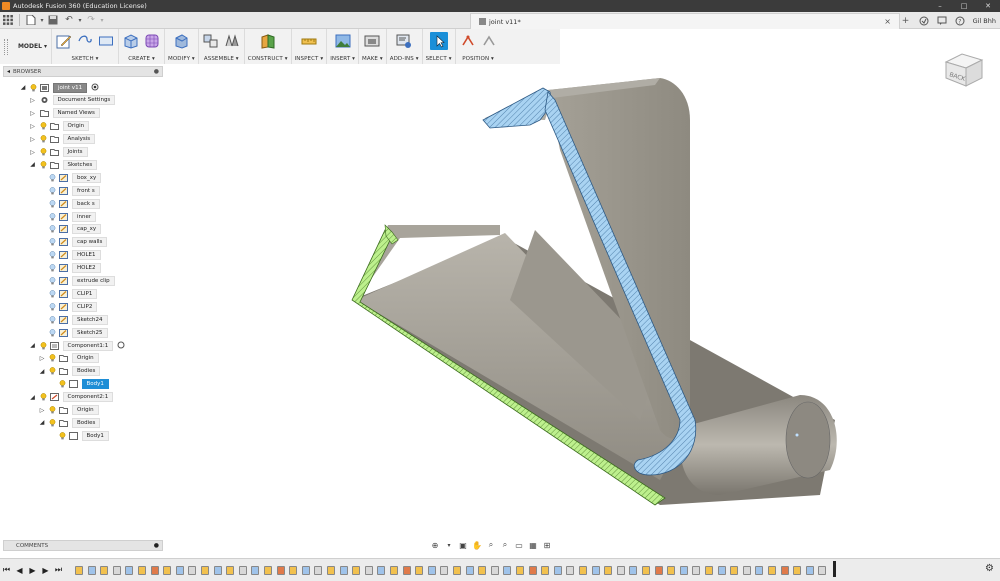 Image resolution: width=1000 pixels, height=581 pixels. What do you see at coordinates (141, 59) in the screenshot?
I see `create-menu: CREATE ▾` at bounding box center [141, 59].